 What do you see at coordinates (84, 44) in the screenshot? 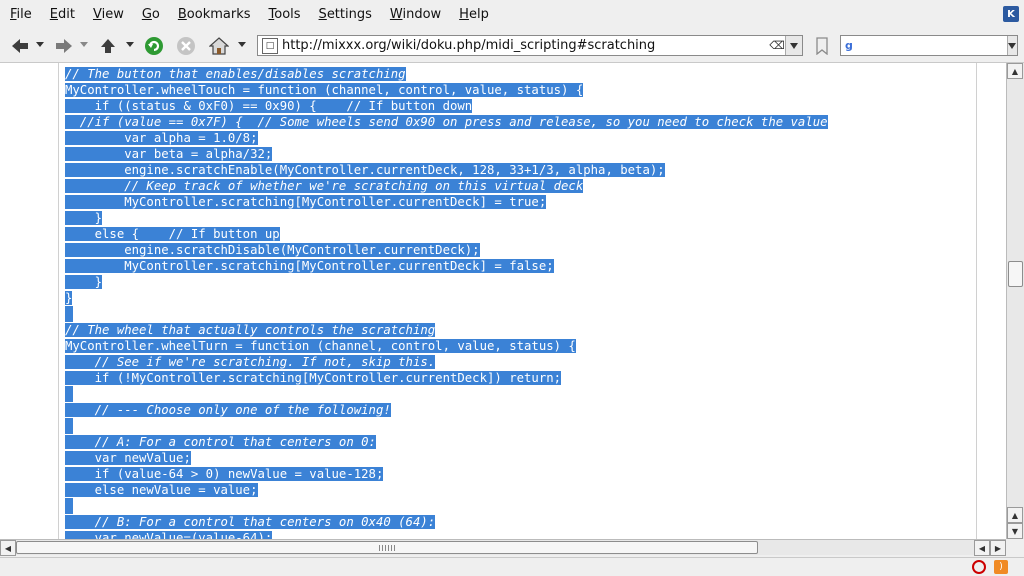
I see `forward-history-dropdown` at bounding box center [84, 44].